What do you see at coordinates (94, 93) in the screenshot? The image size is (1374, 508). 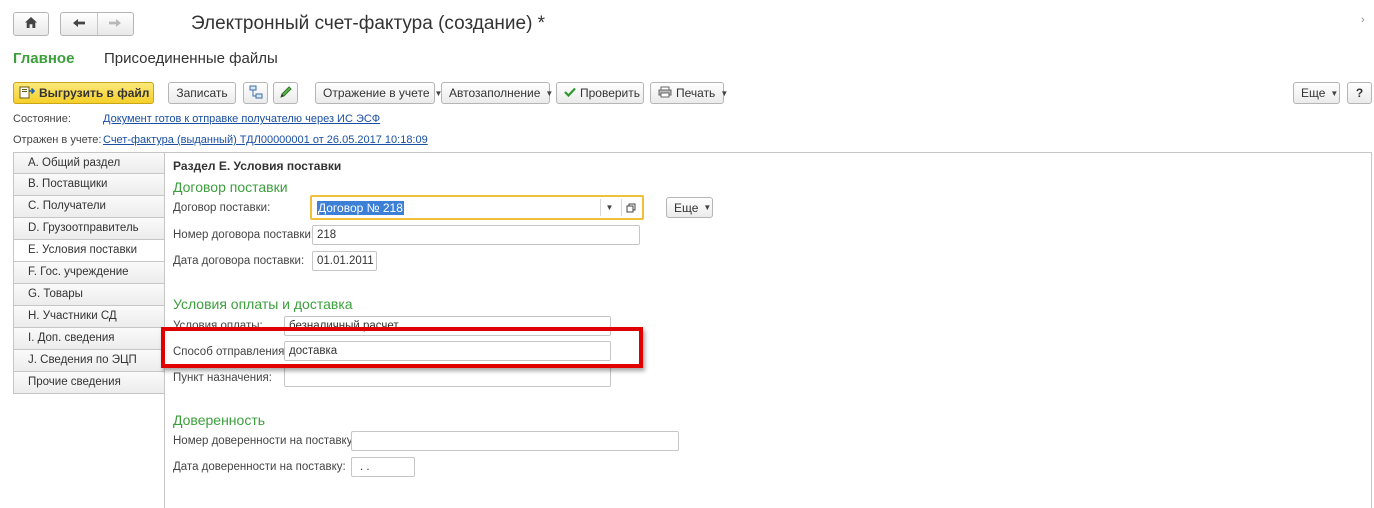 I see `export-to-file-label: Выгрузить в файл` at bounding box center [94, 93].